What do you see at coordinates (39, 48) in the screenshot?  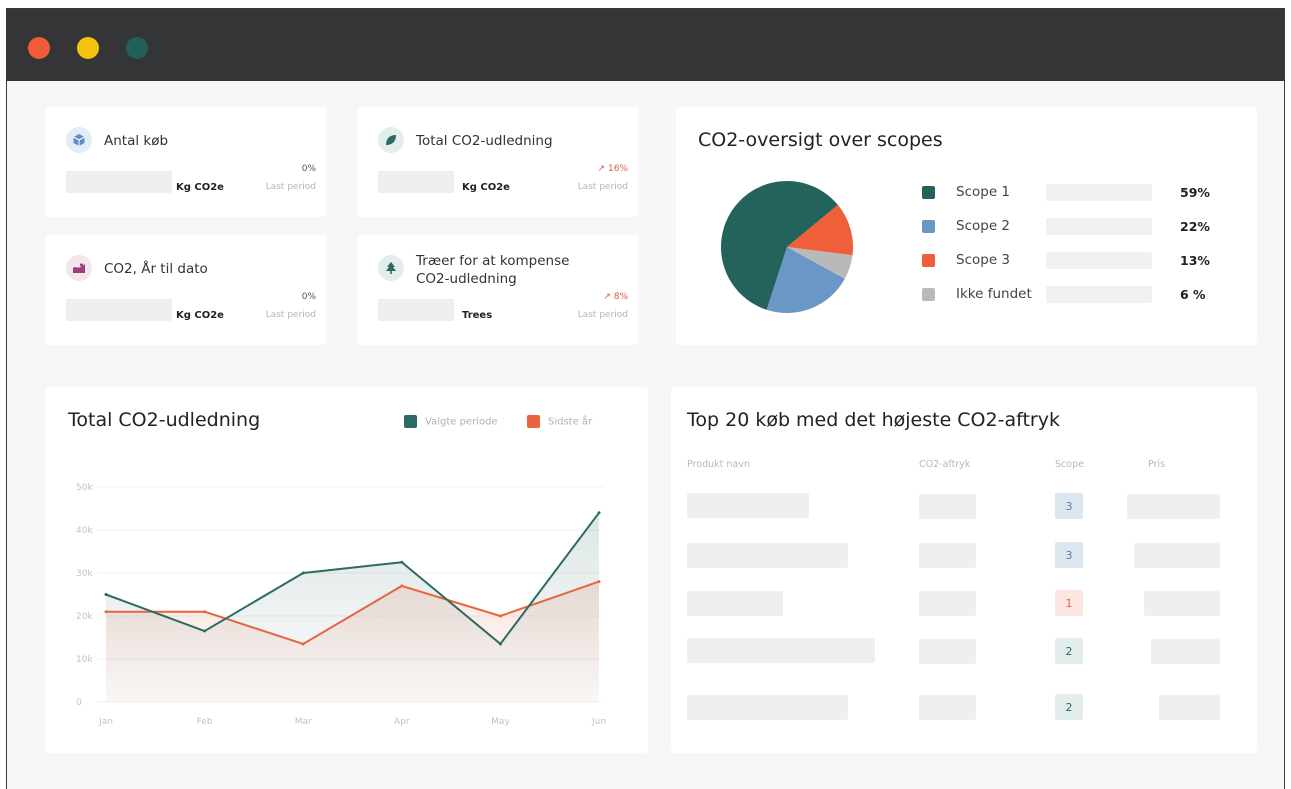 I see `close-window-button` at bounding box center [39, 48].